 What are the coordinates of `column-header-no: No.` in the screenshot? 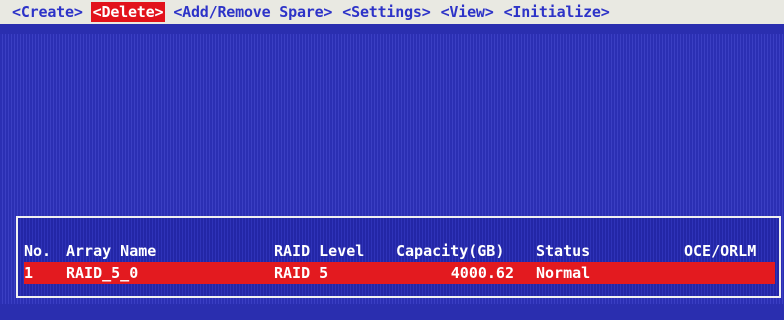 It's located at (38, 251).